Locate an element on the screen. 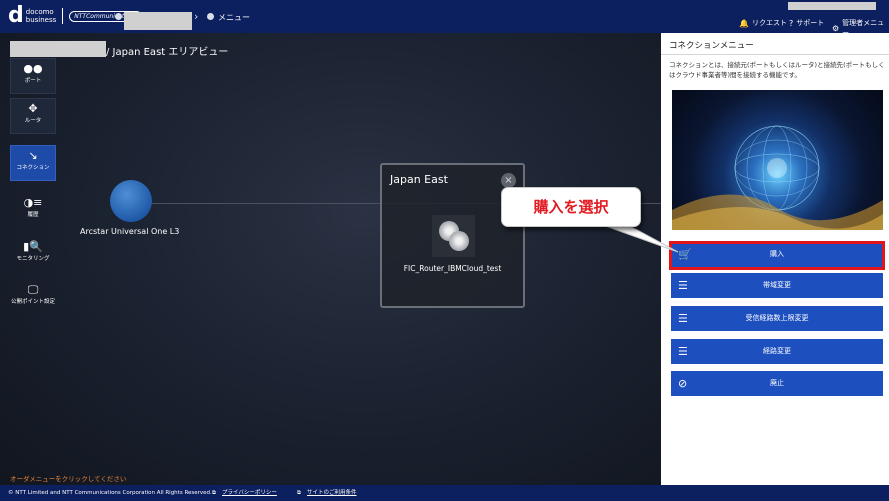 Image resolution: width=889 pixels, height=501 pixels. bandwidth-change-button: ☰ 帯域変更 is located at coordinates (777, 285).